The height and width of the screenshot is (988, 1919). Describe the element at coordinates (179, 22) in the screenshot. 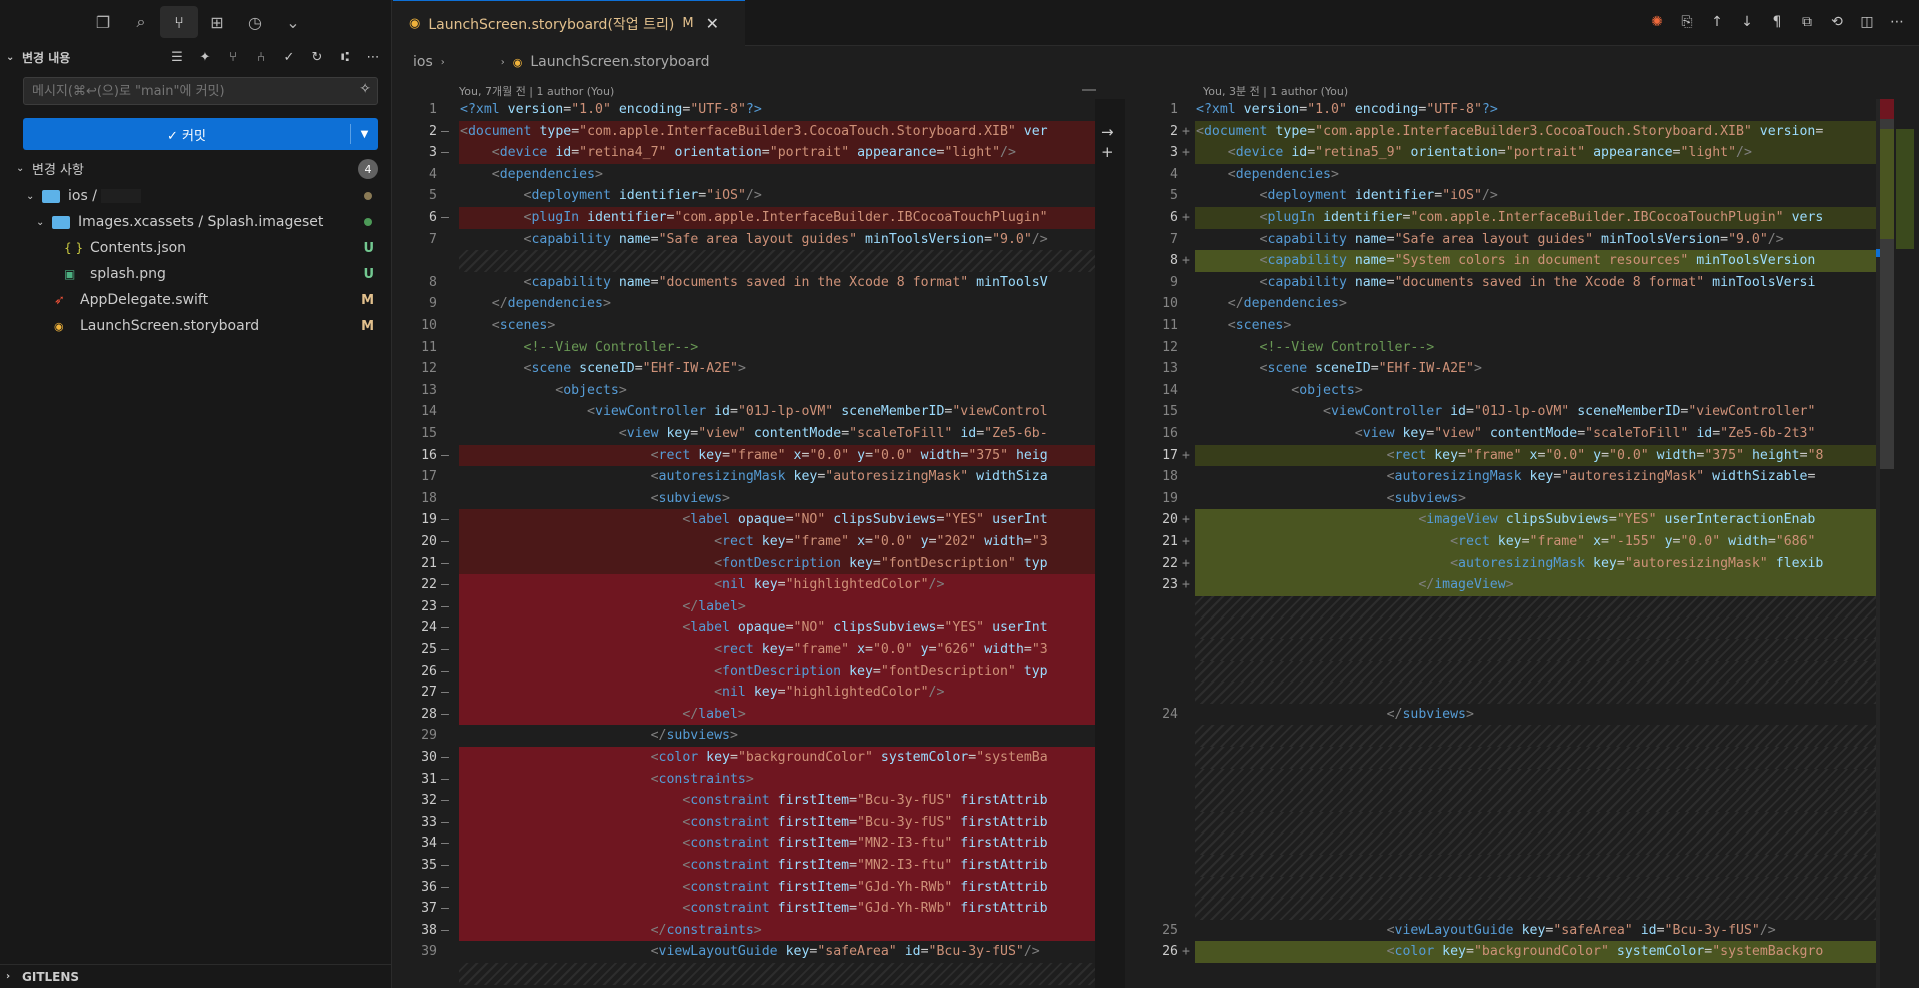

I see `source-control-icon: ⑂` at that location.